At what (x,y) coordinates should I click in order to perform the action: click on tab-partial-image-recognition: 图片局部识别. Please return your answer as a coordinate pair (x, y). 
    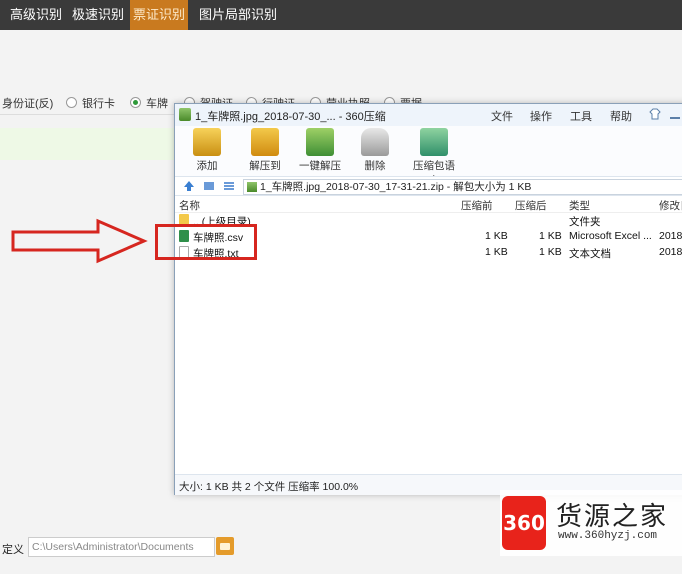
    Looking at the image, I should click on (238, 15).